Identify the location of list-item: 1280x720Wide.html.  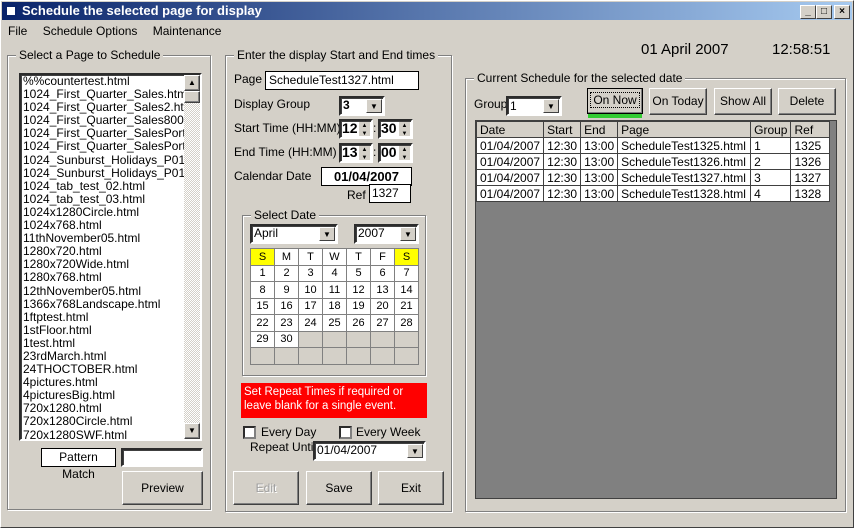
(110, 264).